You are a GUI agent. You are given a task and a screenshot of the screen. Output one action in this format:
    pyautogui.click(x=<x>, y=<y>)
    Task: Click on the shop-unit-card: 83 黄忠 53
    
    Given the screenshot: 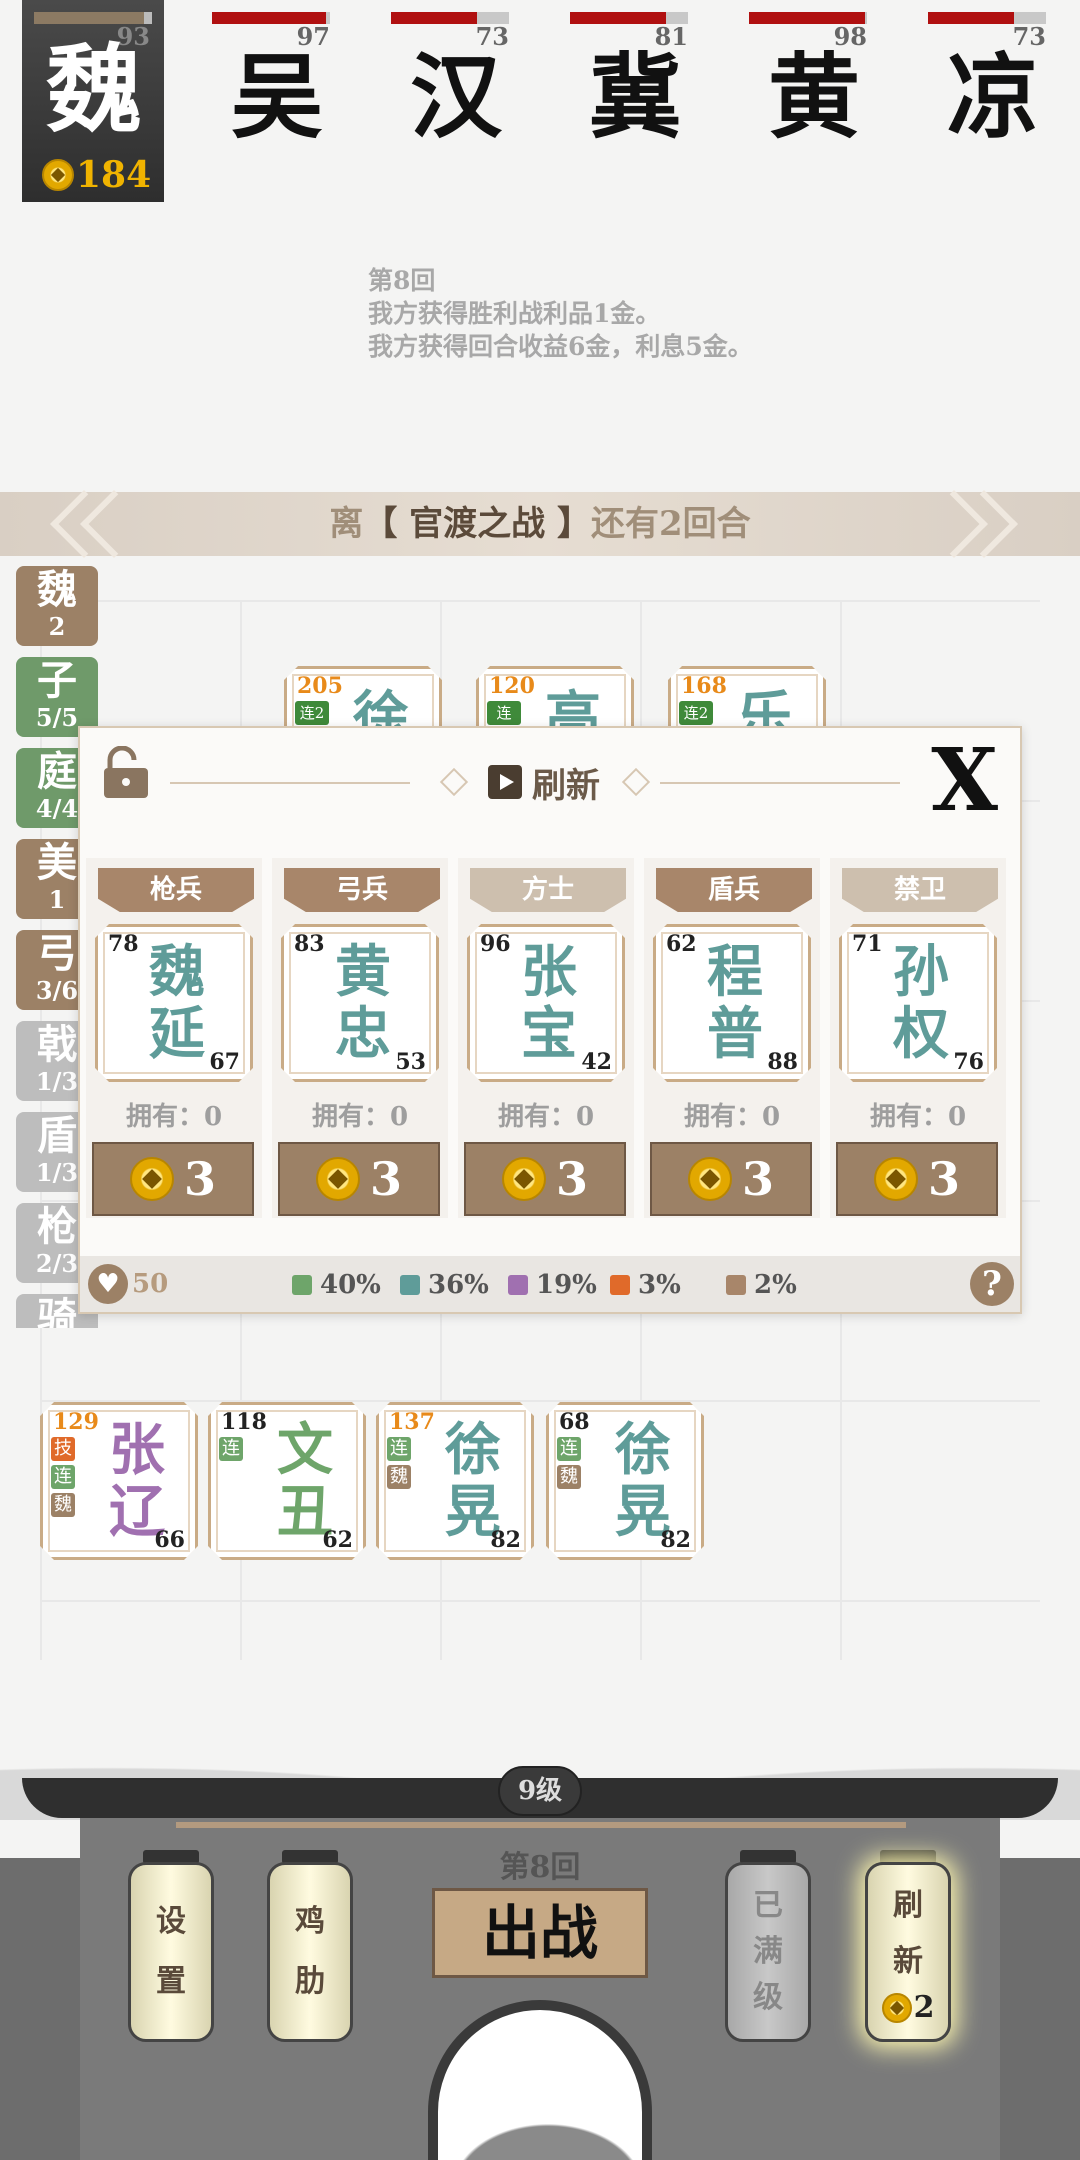 What is the action you would take?
    pyautogui.click(x=360, y=1003)
    